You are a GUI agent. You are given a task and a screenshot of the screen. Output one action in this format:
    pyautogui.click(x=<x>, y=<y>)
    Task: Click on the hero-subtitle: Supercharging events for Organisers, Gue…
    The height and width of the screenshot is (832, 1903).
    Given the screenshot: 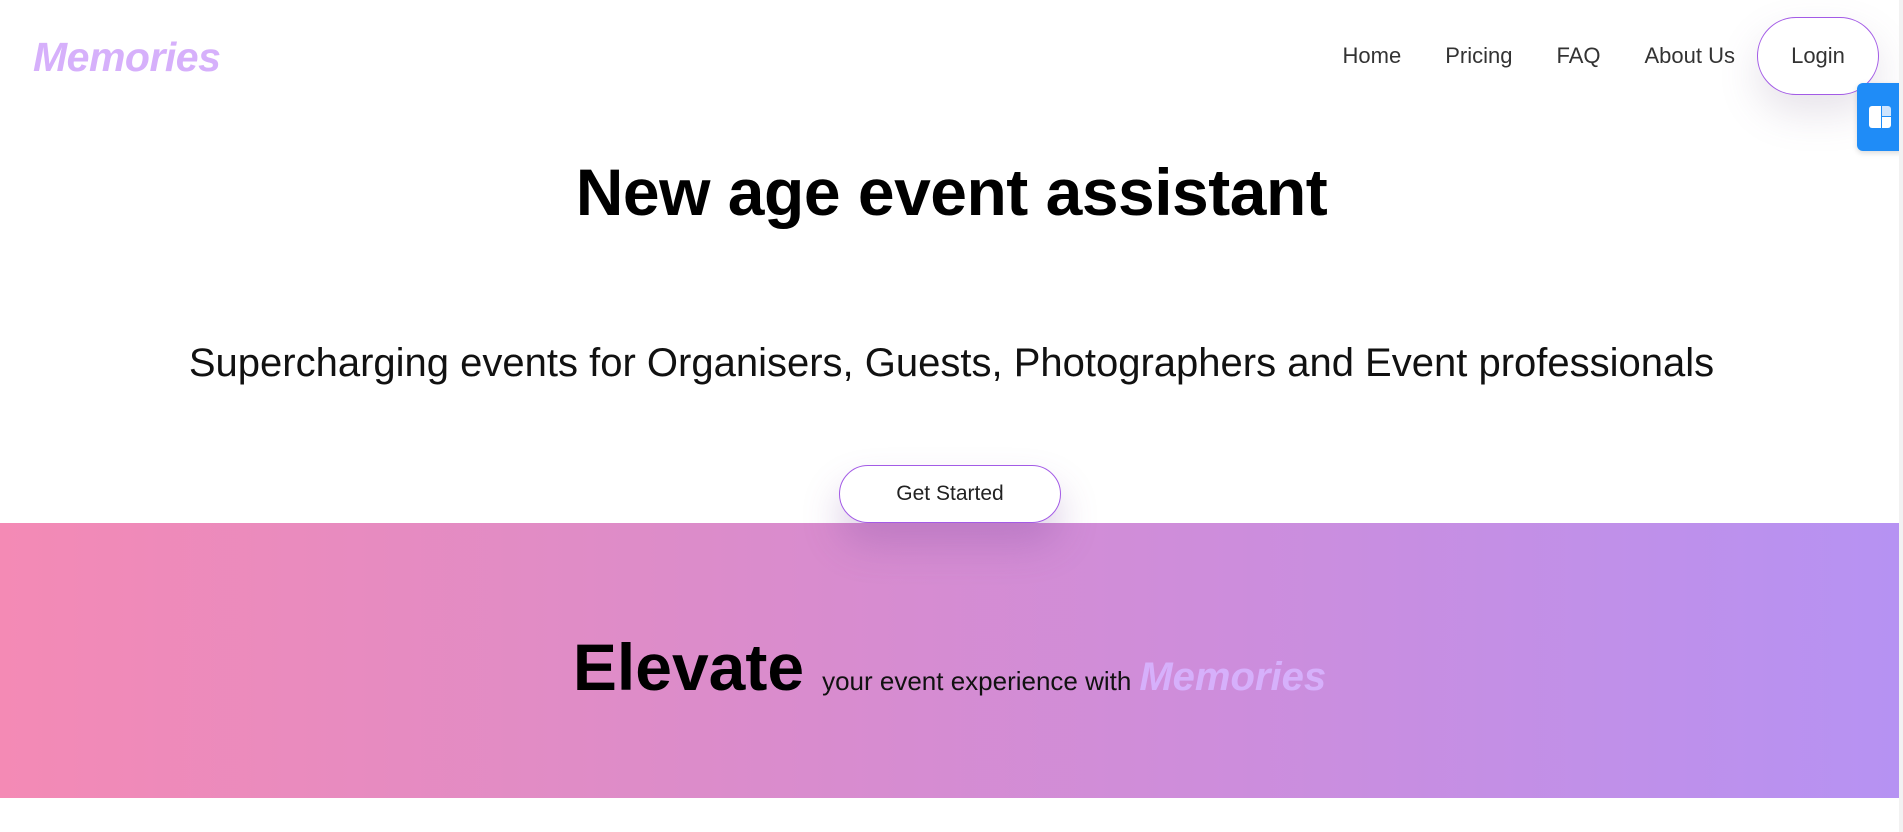 What is the action you would take?
    pyautogui.click(x=951, y=363)
    